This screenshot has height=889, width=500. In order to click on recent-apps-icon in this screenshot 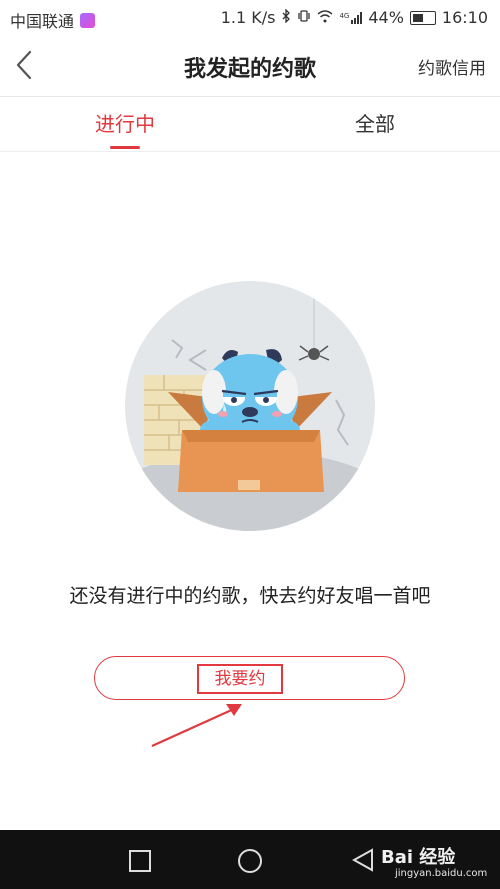, I will do `click(140, 861)`.